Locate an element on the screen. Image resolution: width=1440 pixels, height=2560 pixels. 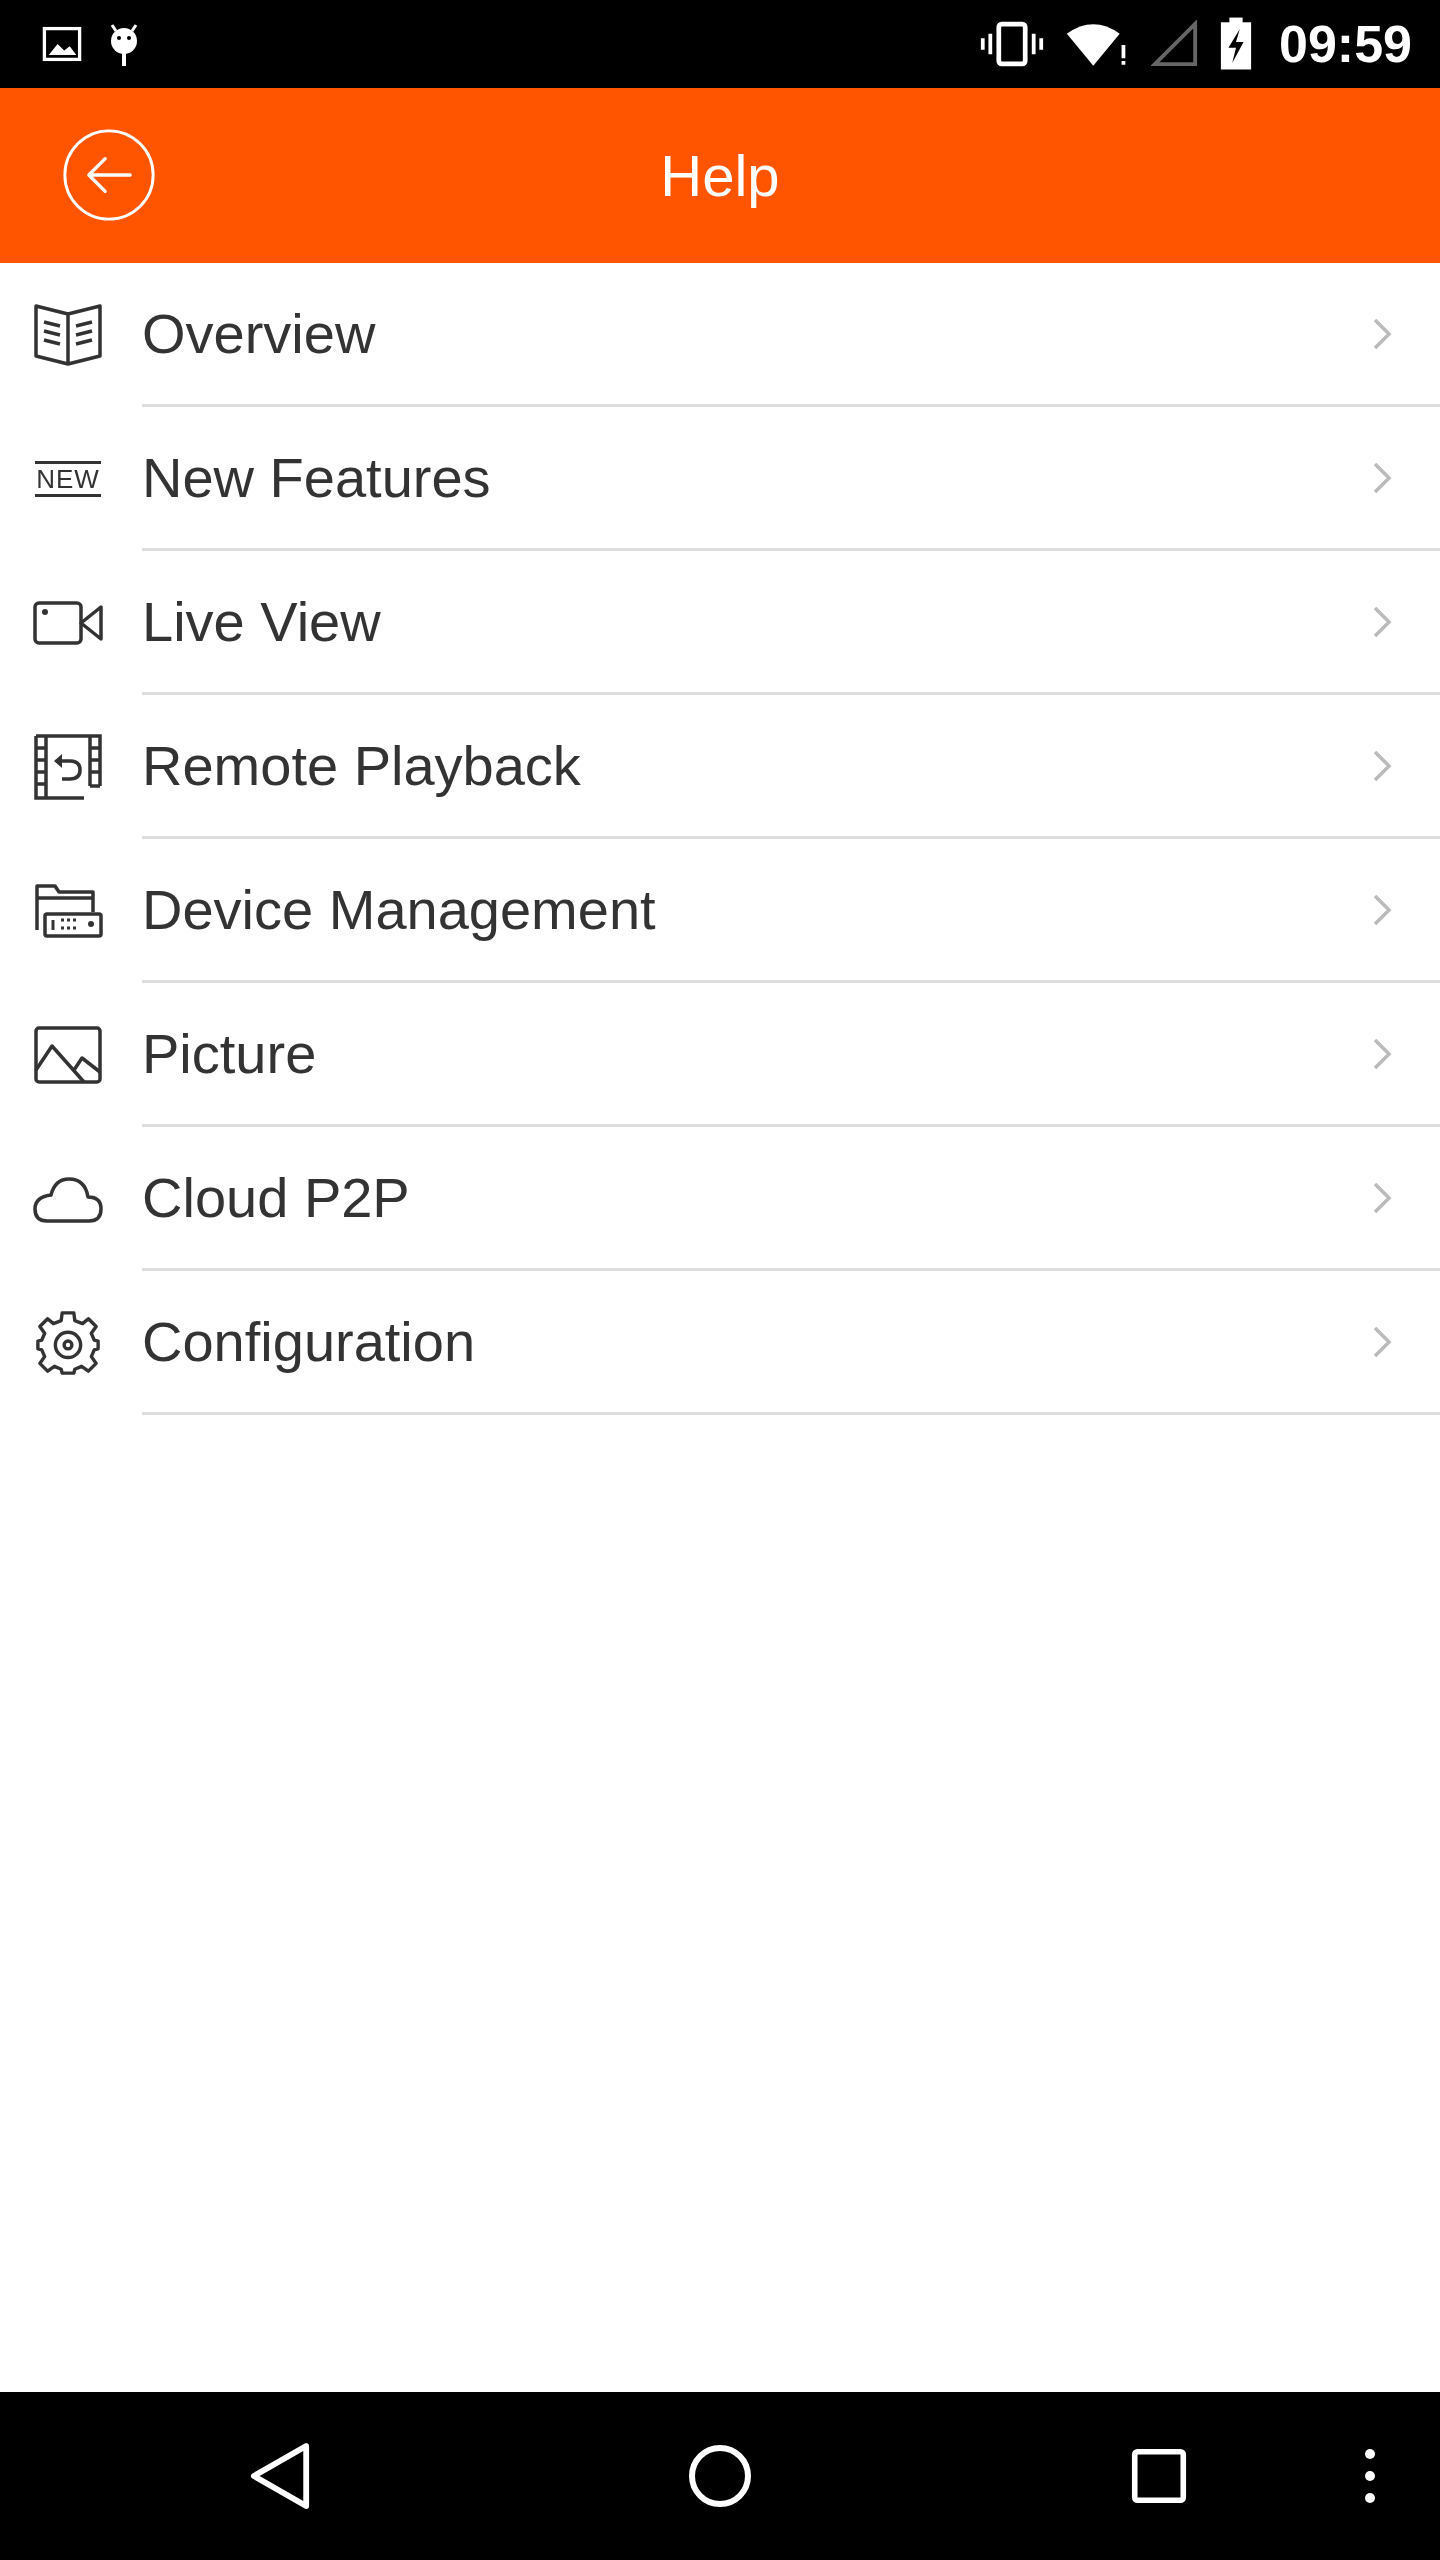
help-list-item: Overview is located at coordinates (720, 335).